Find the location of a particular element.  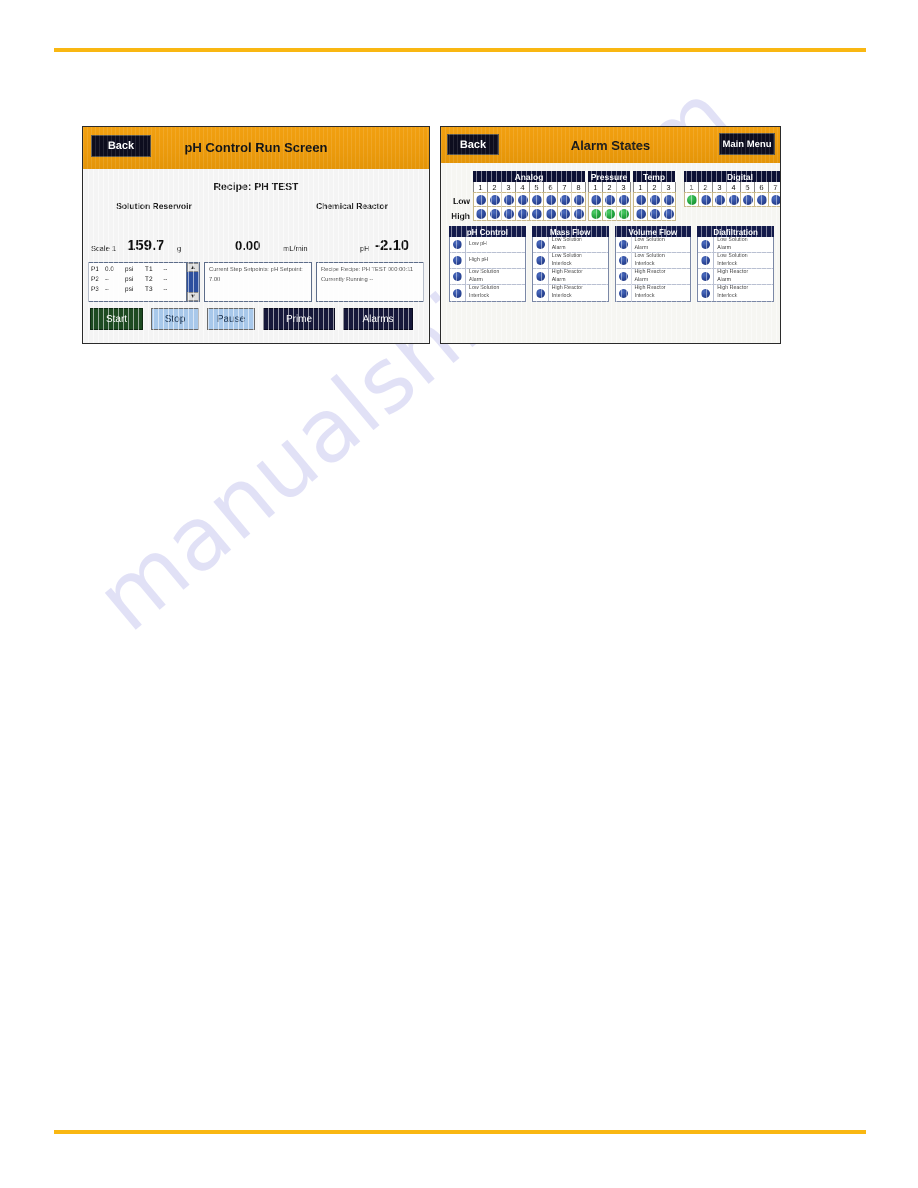

scale-value: 159.7 is located at coordinates (146, 245).